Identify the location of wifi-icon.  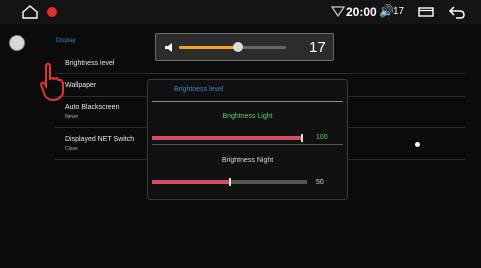
(338, 11).